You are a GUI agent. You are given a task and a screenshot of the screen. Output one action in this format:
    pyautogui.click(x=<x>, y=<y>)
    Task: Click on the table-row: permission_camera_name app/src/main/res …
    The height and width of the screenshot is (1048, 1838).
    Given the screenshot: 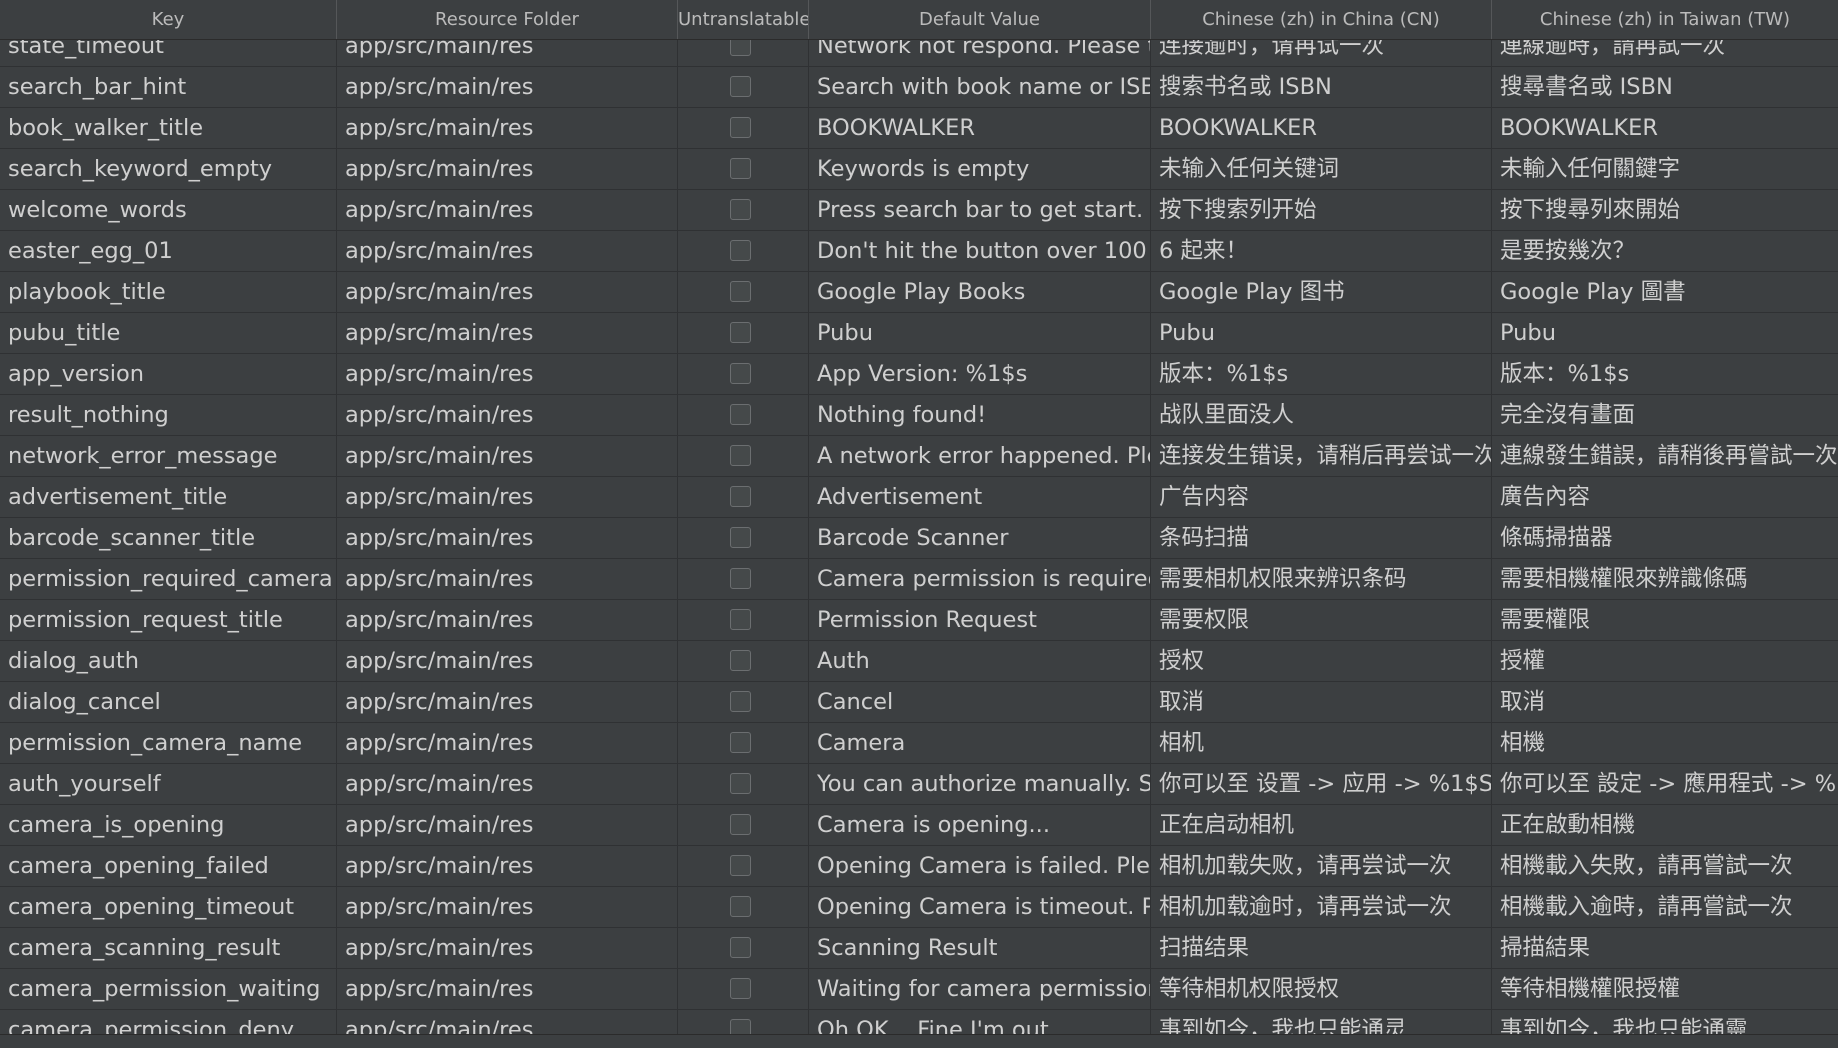 What is the action you would take?
    pyautogui.click(x=919, y=743)
    